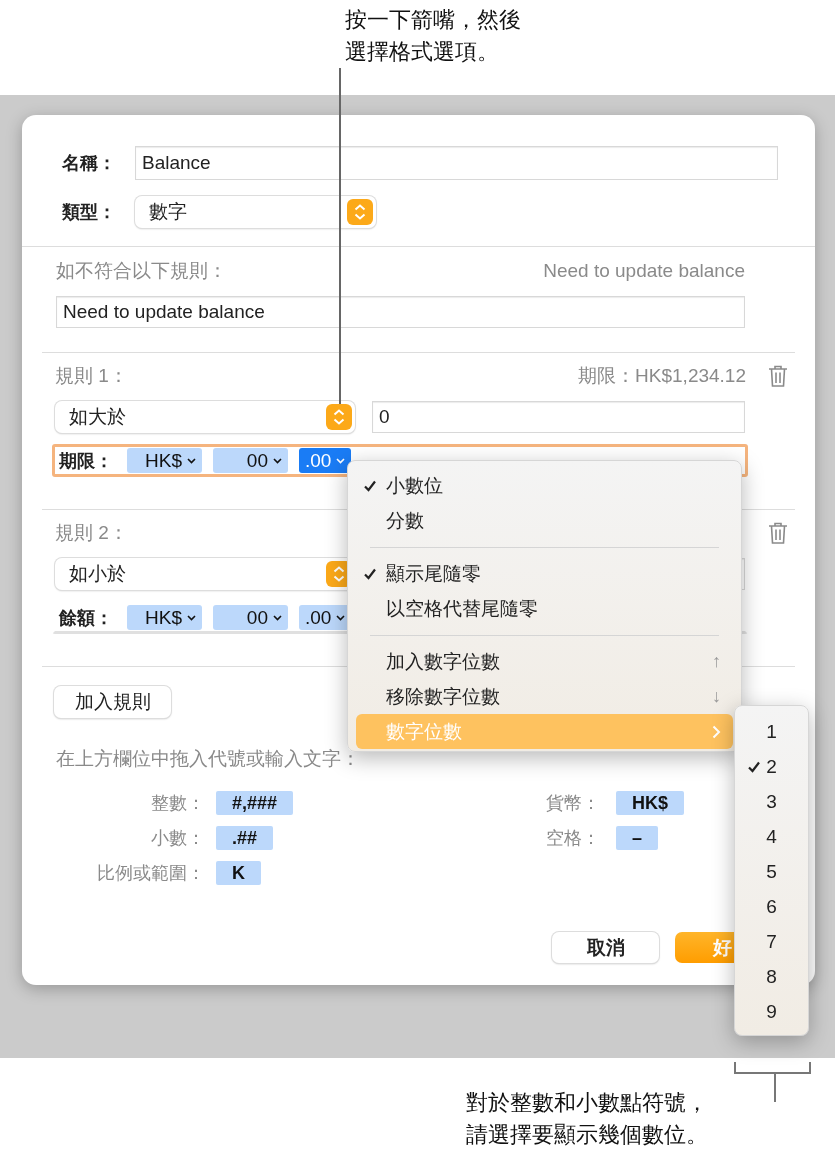  I want to click on rule-preview: 期限：HK$1,234.12, so click(662, 376).